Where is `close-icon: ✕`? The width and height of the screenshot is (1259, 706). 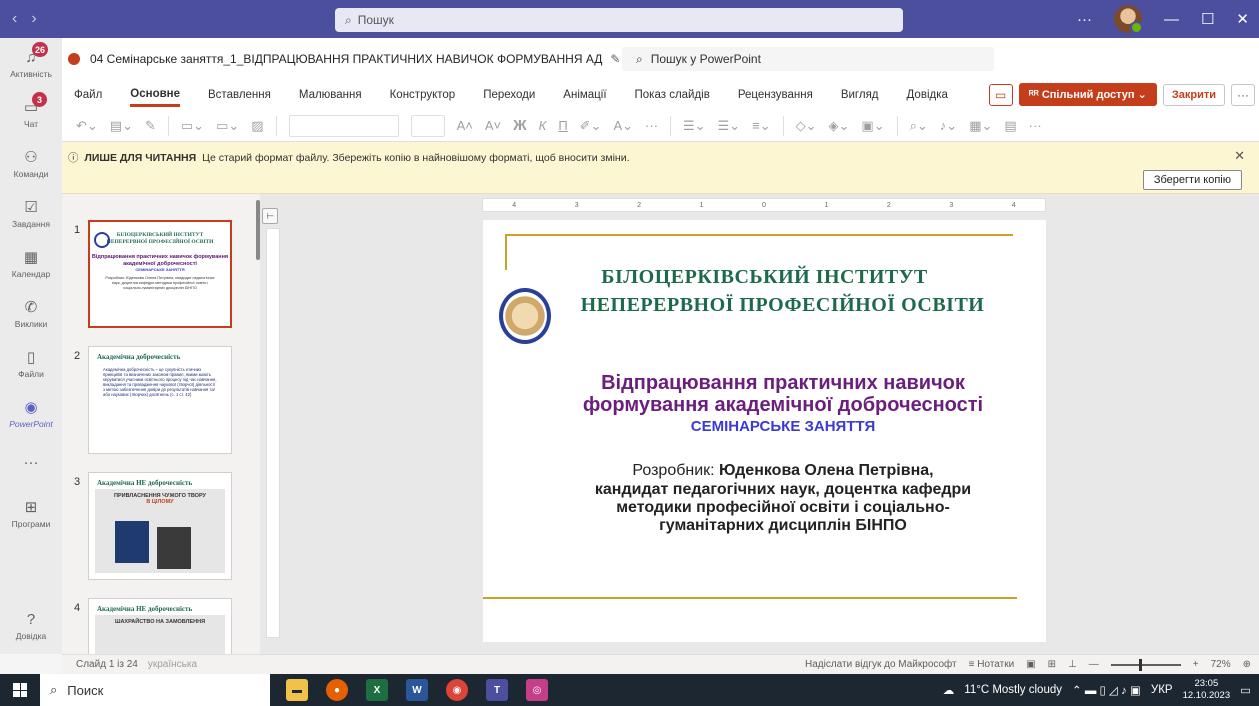 close-icon: ✕ is located at coordinates (1239, 156).